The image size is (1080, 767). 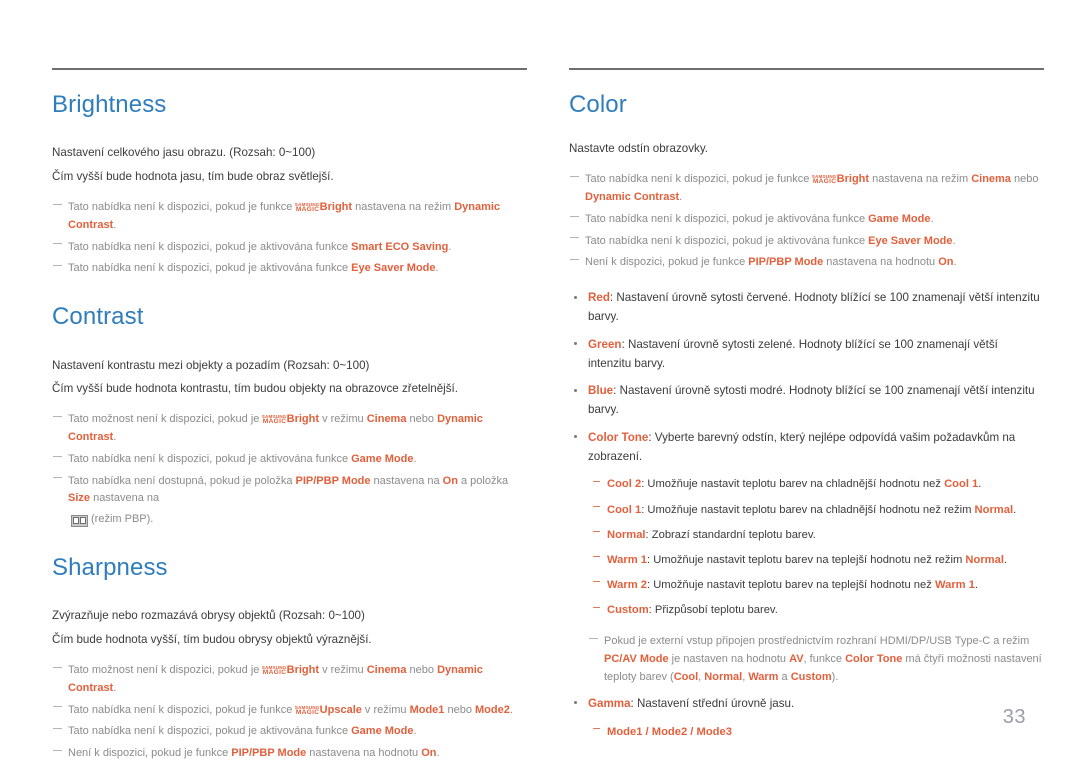 I want to click on list-item-gamma: Gamma: Nastavení střední úrovně jasu., so click(x=806, y=704).